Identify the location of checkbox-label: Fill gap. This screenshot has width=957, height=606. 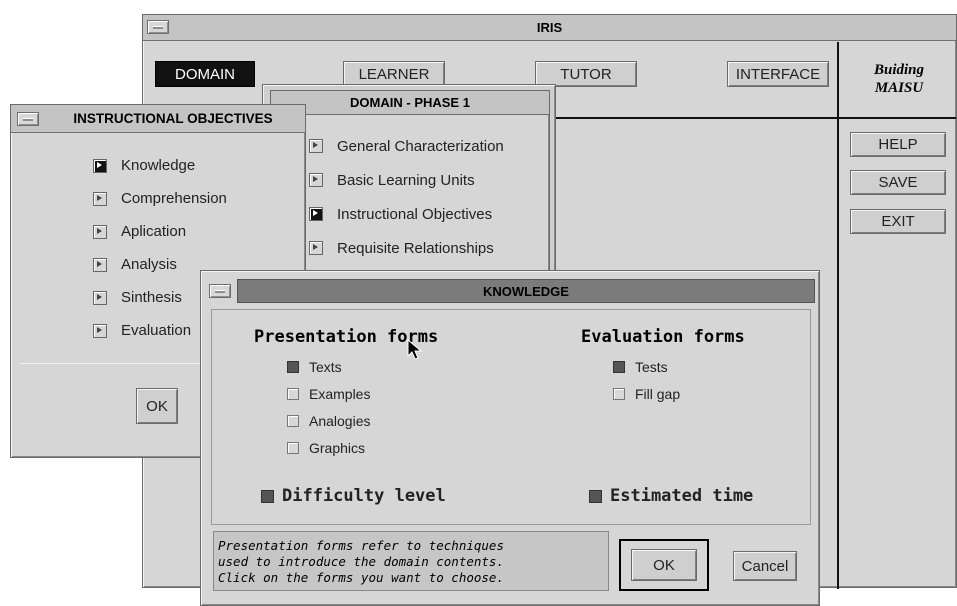
(658, 393).